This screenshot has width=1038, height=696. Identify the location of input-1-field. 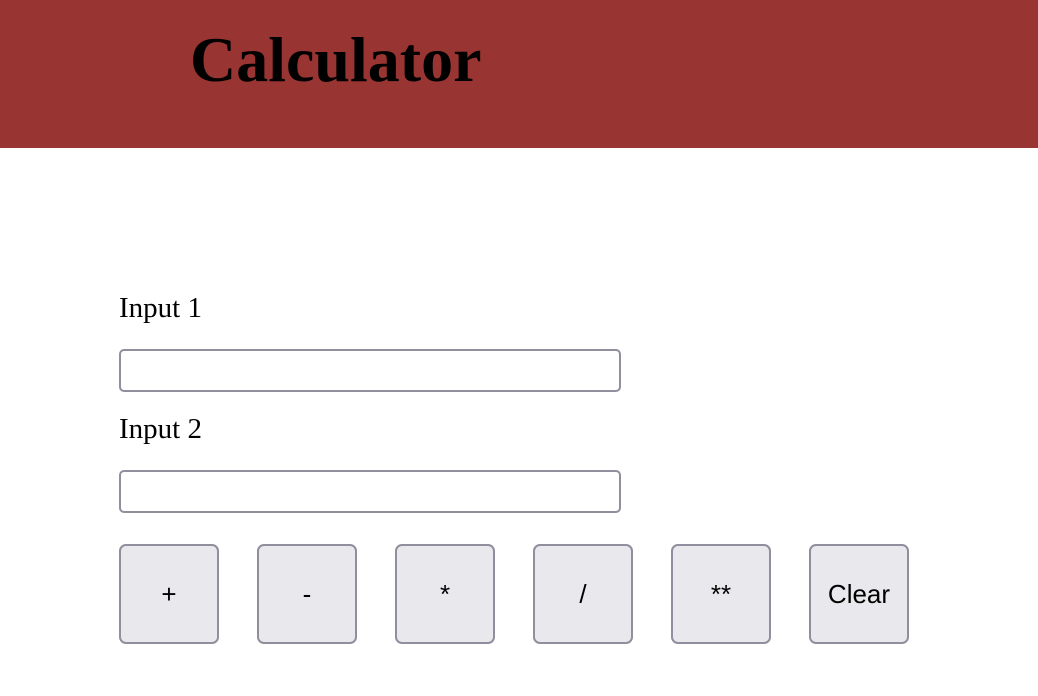
(370, 370).